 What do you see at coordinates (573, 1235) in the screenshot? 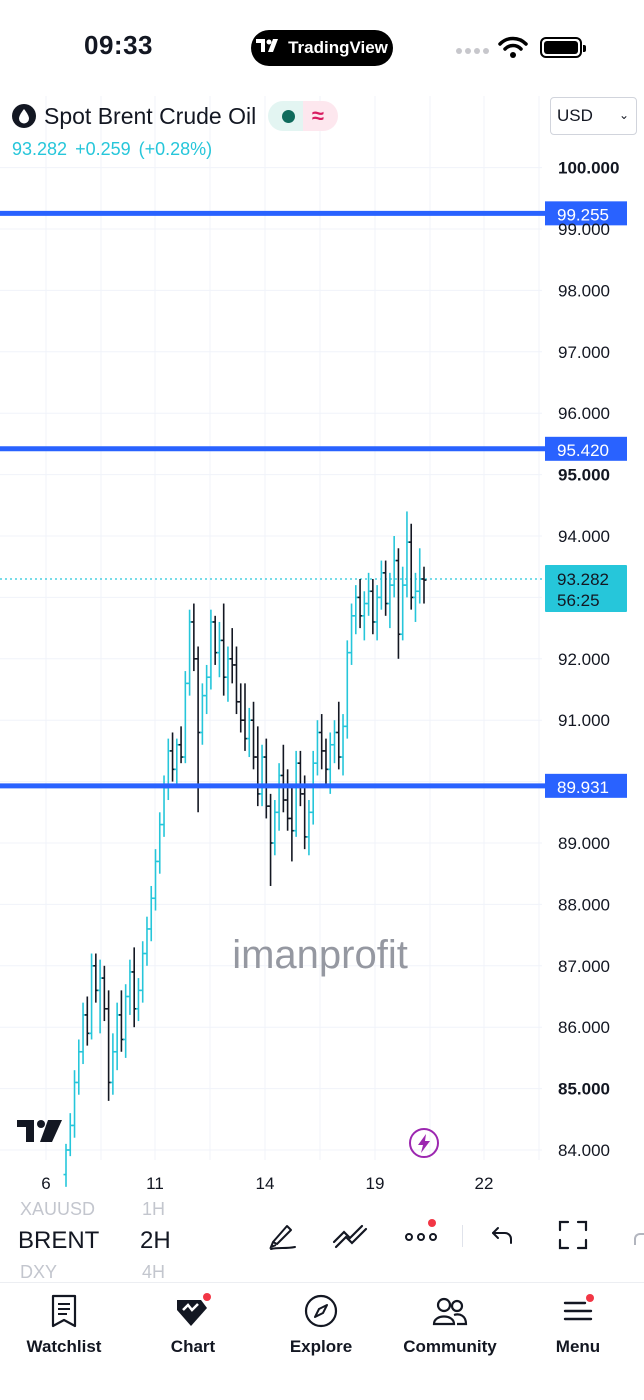
I see `fullscreen-button` at bounding box center [573, 1235].